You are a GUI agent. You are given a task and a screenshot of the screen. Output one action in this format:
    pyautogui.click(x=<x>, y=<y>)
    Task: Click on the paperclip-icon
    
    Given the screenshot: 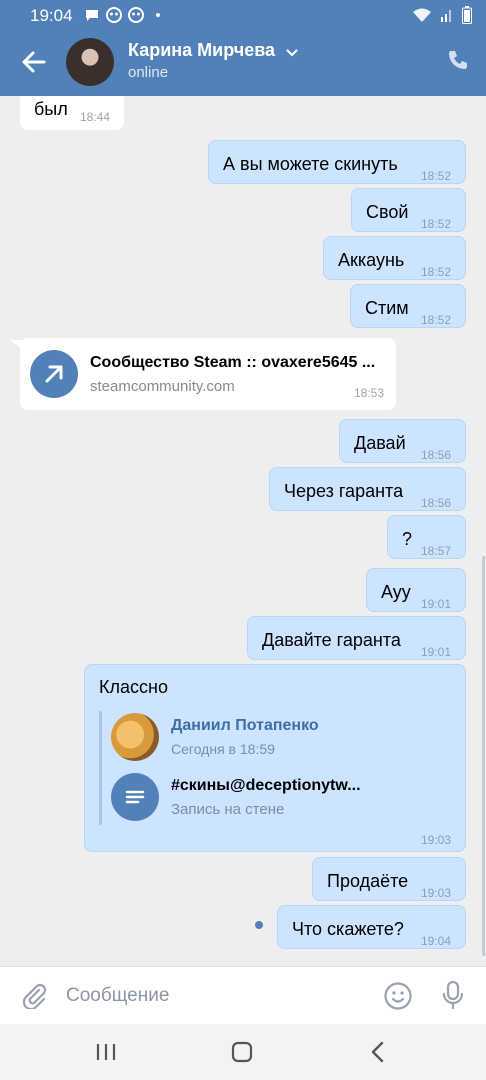 What is the action you would take?
    pyautogui.click(x=34, y=996)
    